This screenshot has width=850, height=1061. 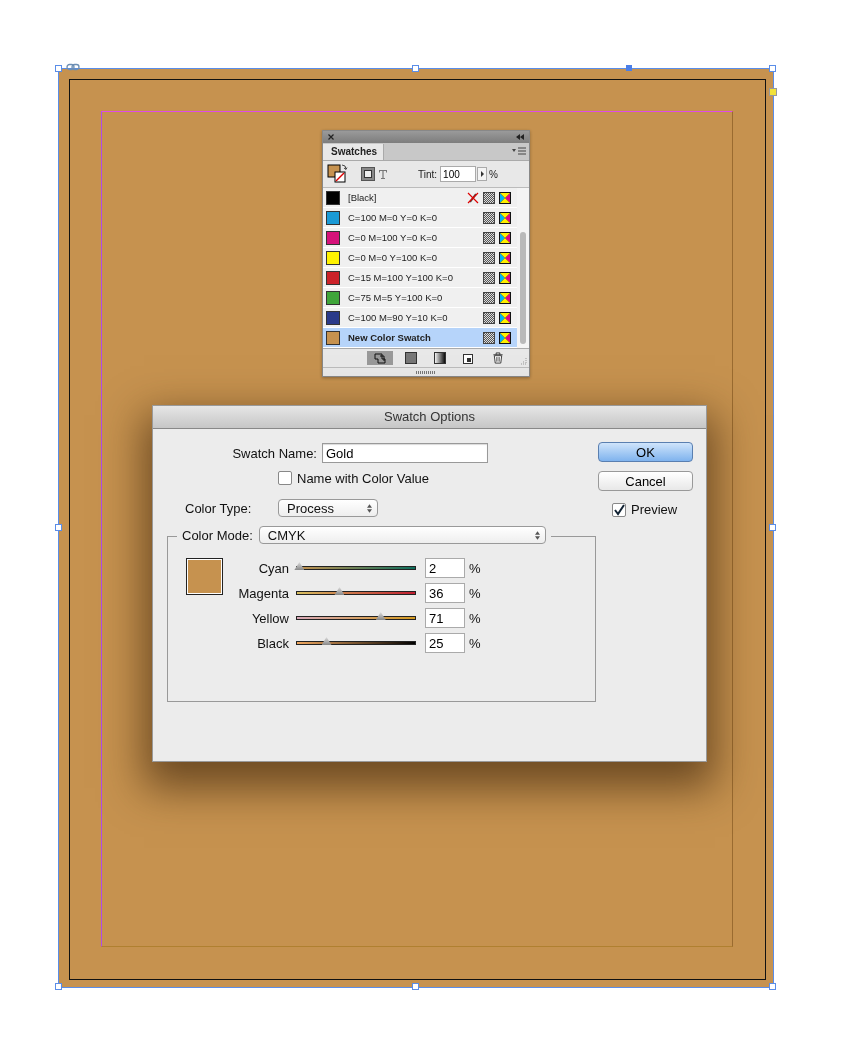 I want to click on swatch-row: C=0 M=0 Y=100 K=0, so click(x=420, y=258).